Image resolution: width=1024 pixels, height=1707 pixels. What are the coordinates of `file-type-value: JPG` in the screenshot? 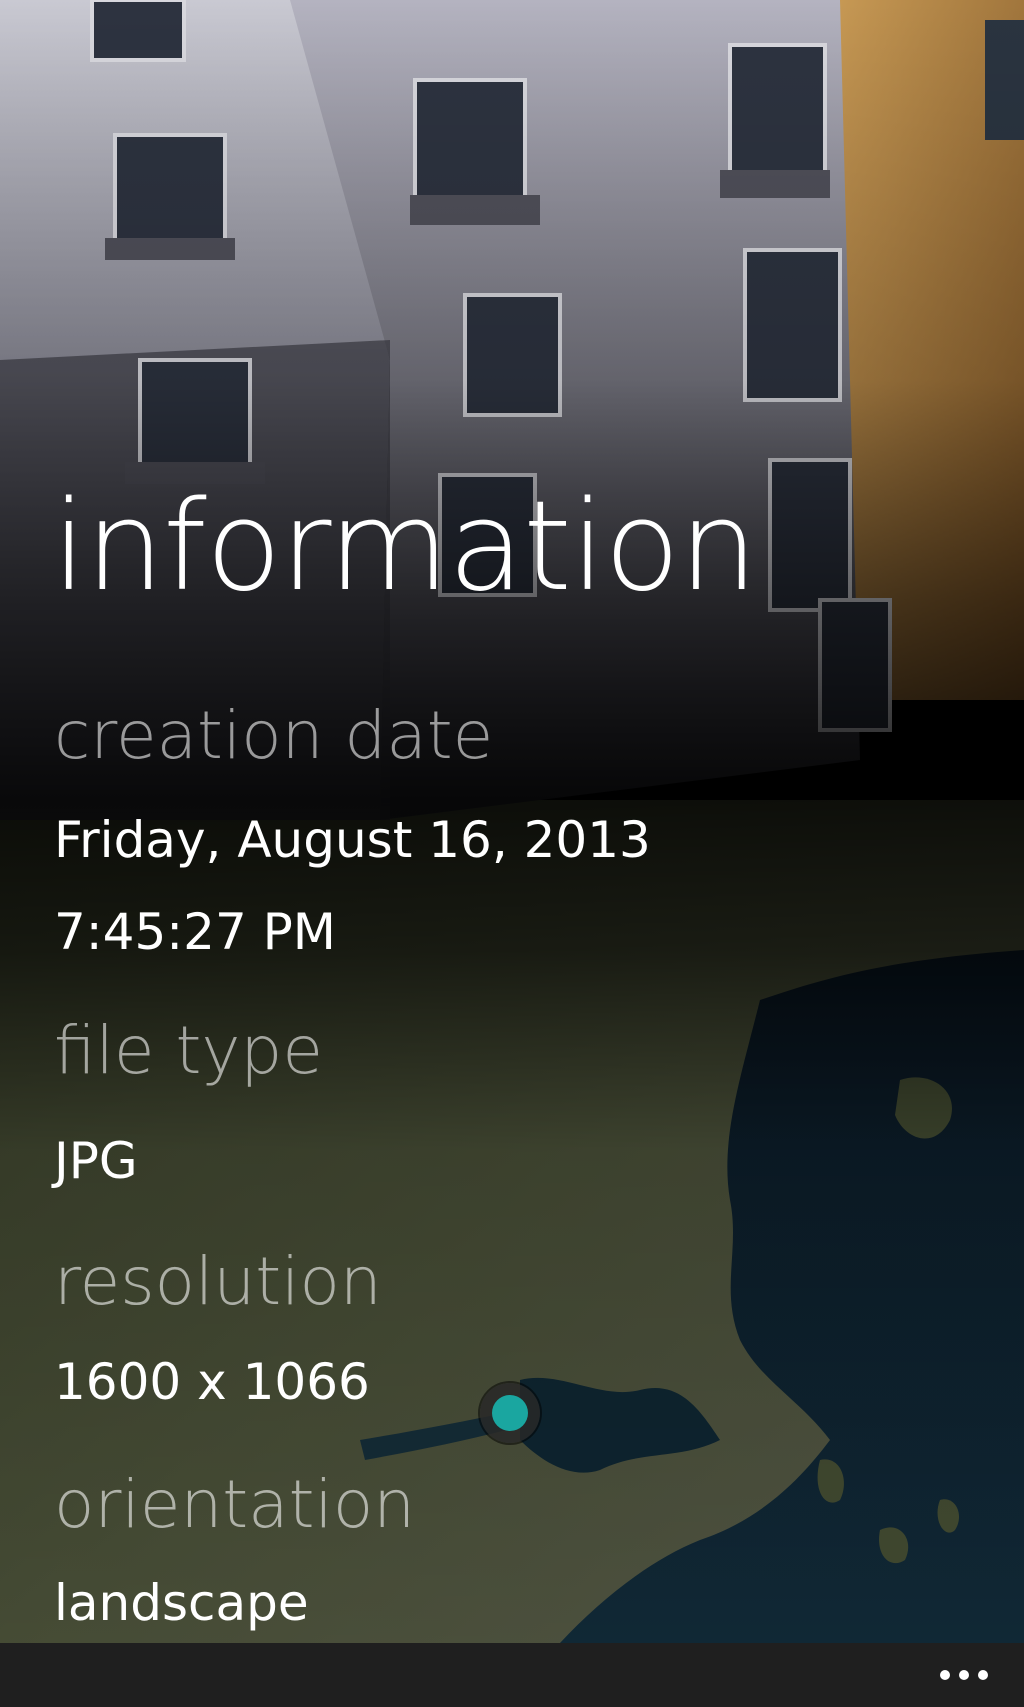 It's located at (96, 1161).